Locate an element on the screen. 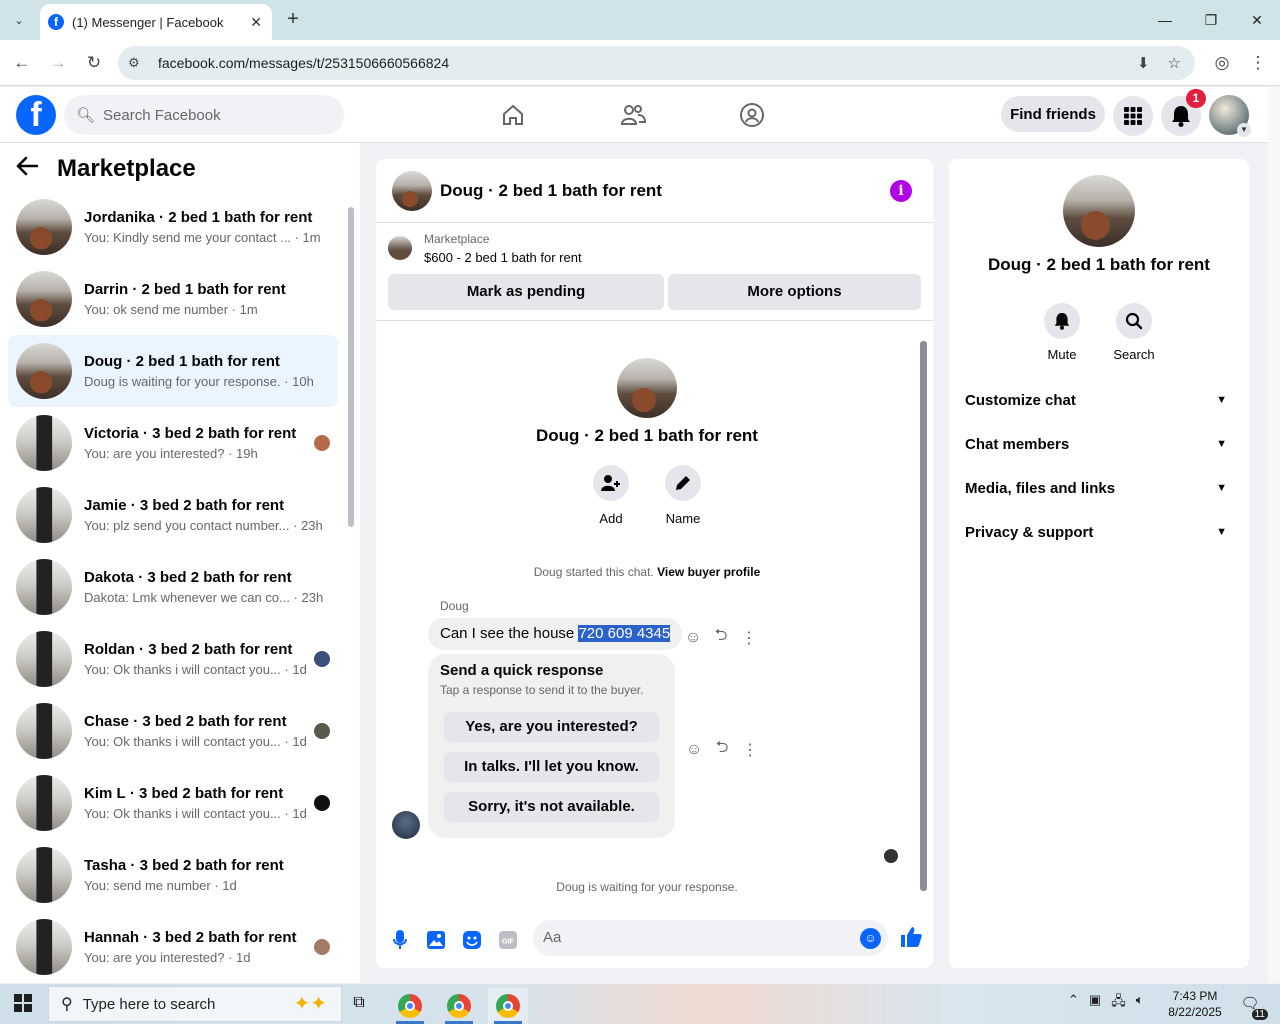 This screenshot has width=1280, height=1024. chevron-up-icon: ⌃ is located at coordinates (1073, 1003).